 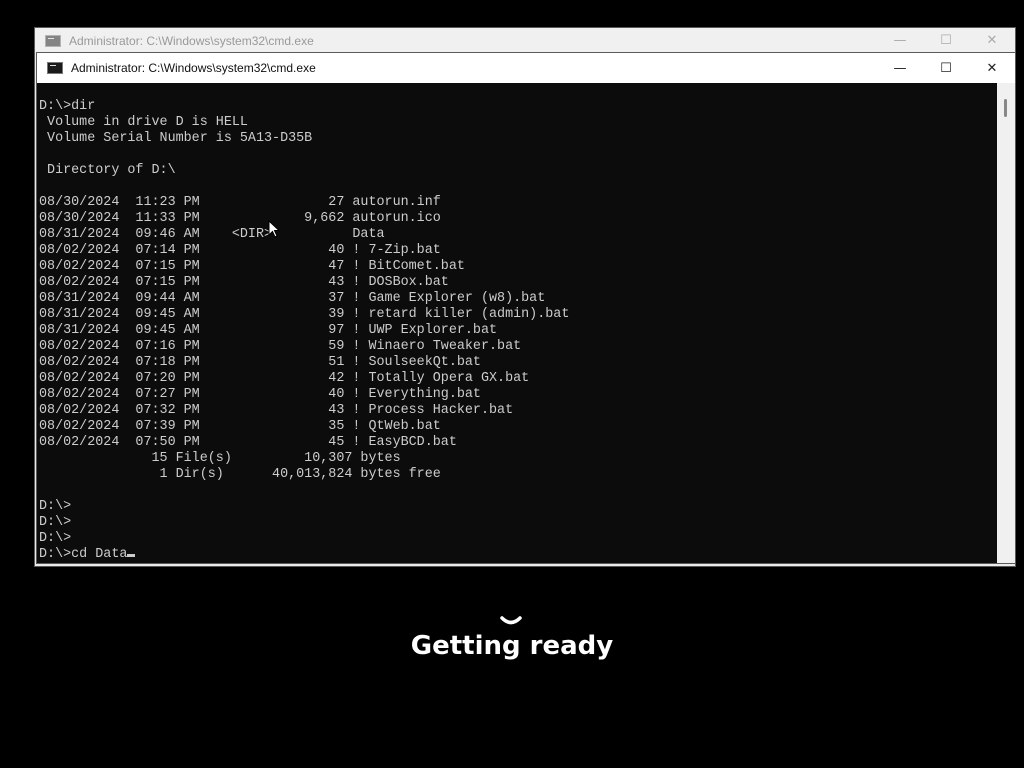 I want to click on console-line: 08/02/2024 07:27 PM 40 ! Everything.bat, so click(x=260, y=394).